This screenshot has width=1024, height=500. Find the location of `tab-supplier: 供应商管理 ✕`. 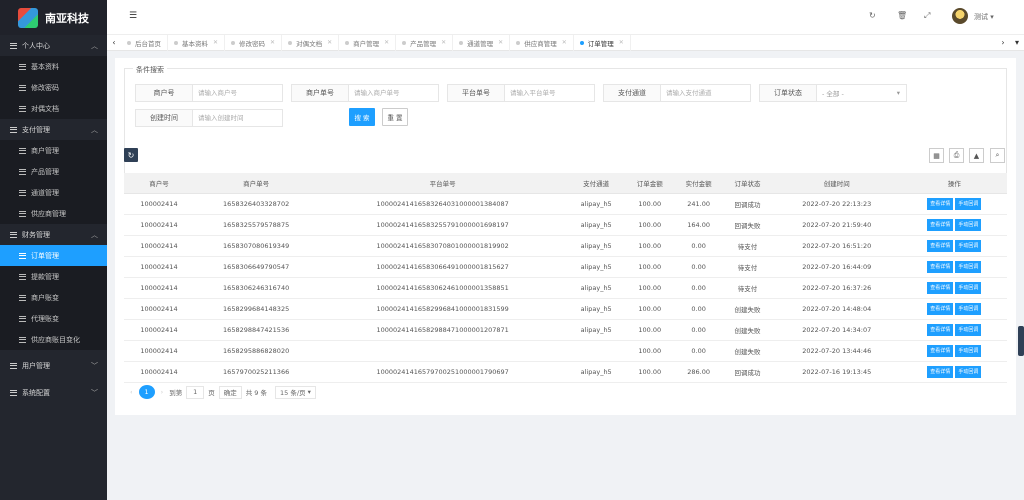

tab-supplier: 供应商管理 ✕ is located at coordinates (542, 42).